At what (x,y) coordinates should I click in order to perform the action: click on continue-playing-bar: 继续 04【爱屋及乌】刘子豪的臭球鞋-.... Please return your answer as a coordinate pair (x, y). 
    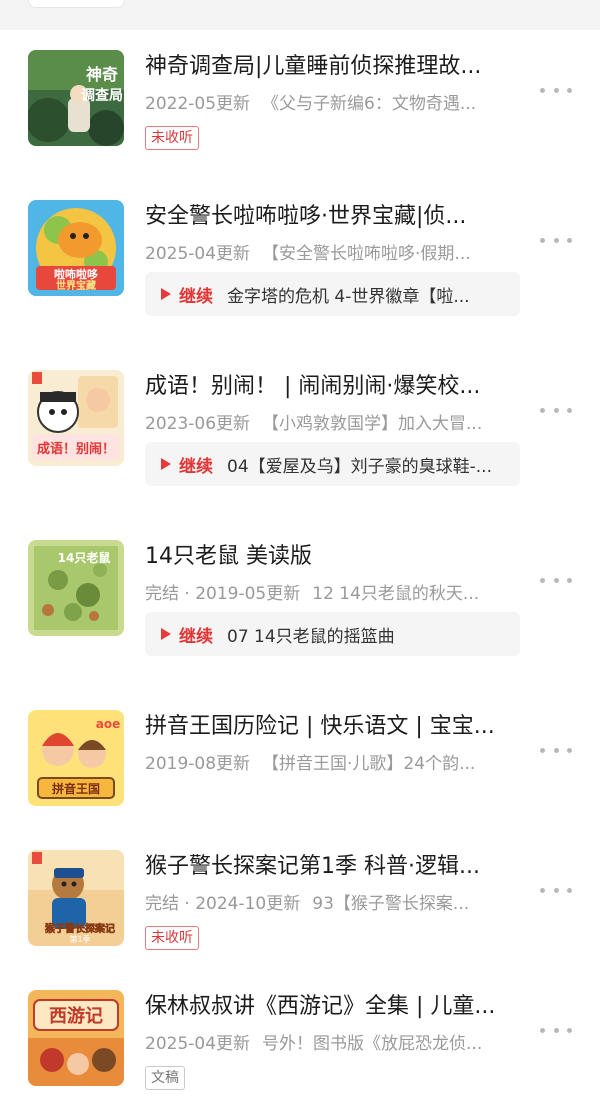
    Looking at the image, I should click on (332, 464).